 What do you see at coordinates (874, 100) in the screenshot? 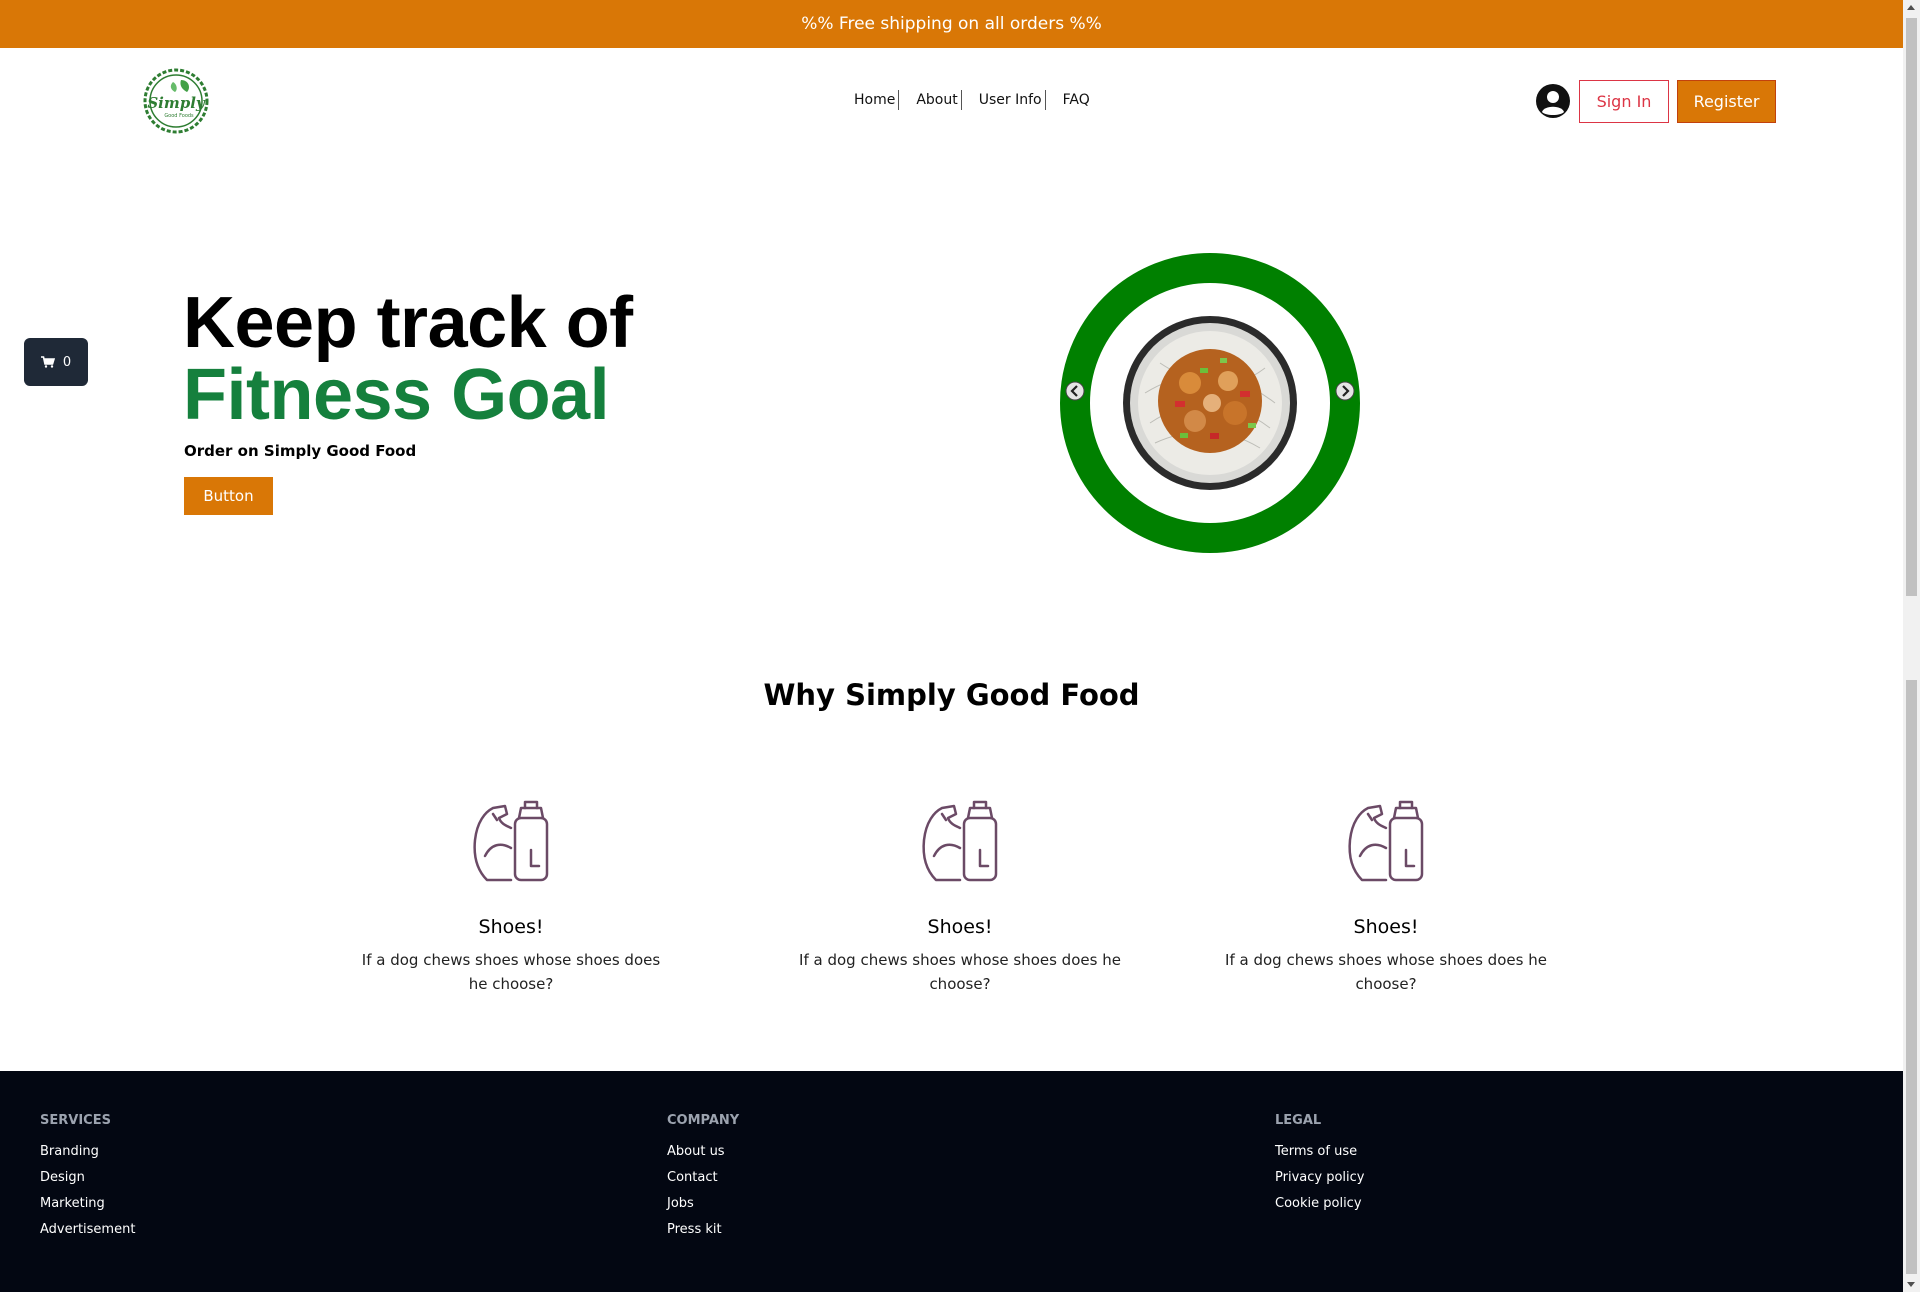
I see `nav-home: Home` at bounding box center [874, 100].